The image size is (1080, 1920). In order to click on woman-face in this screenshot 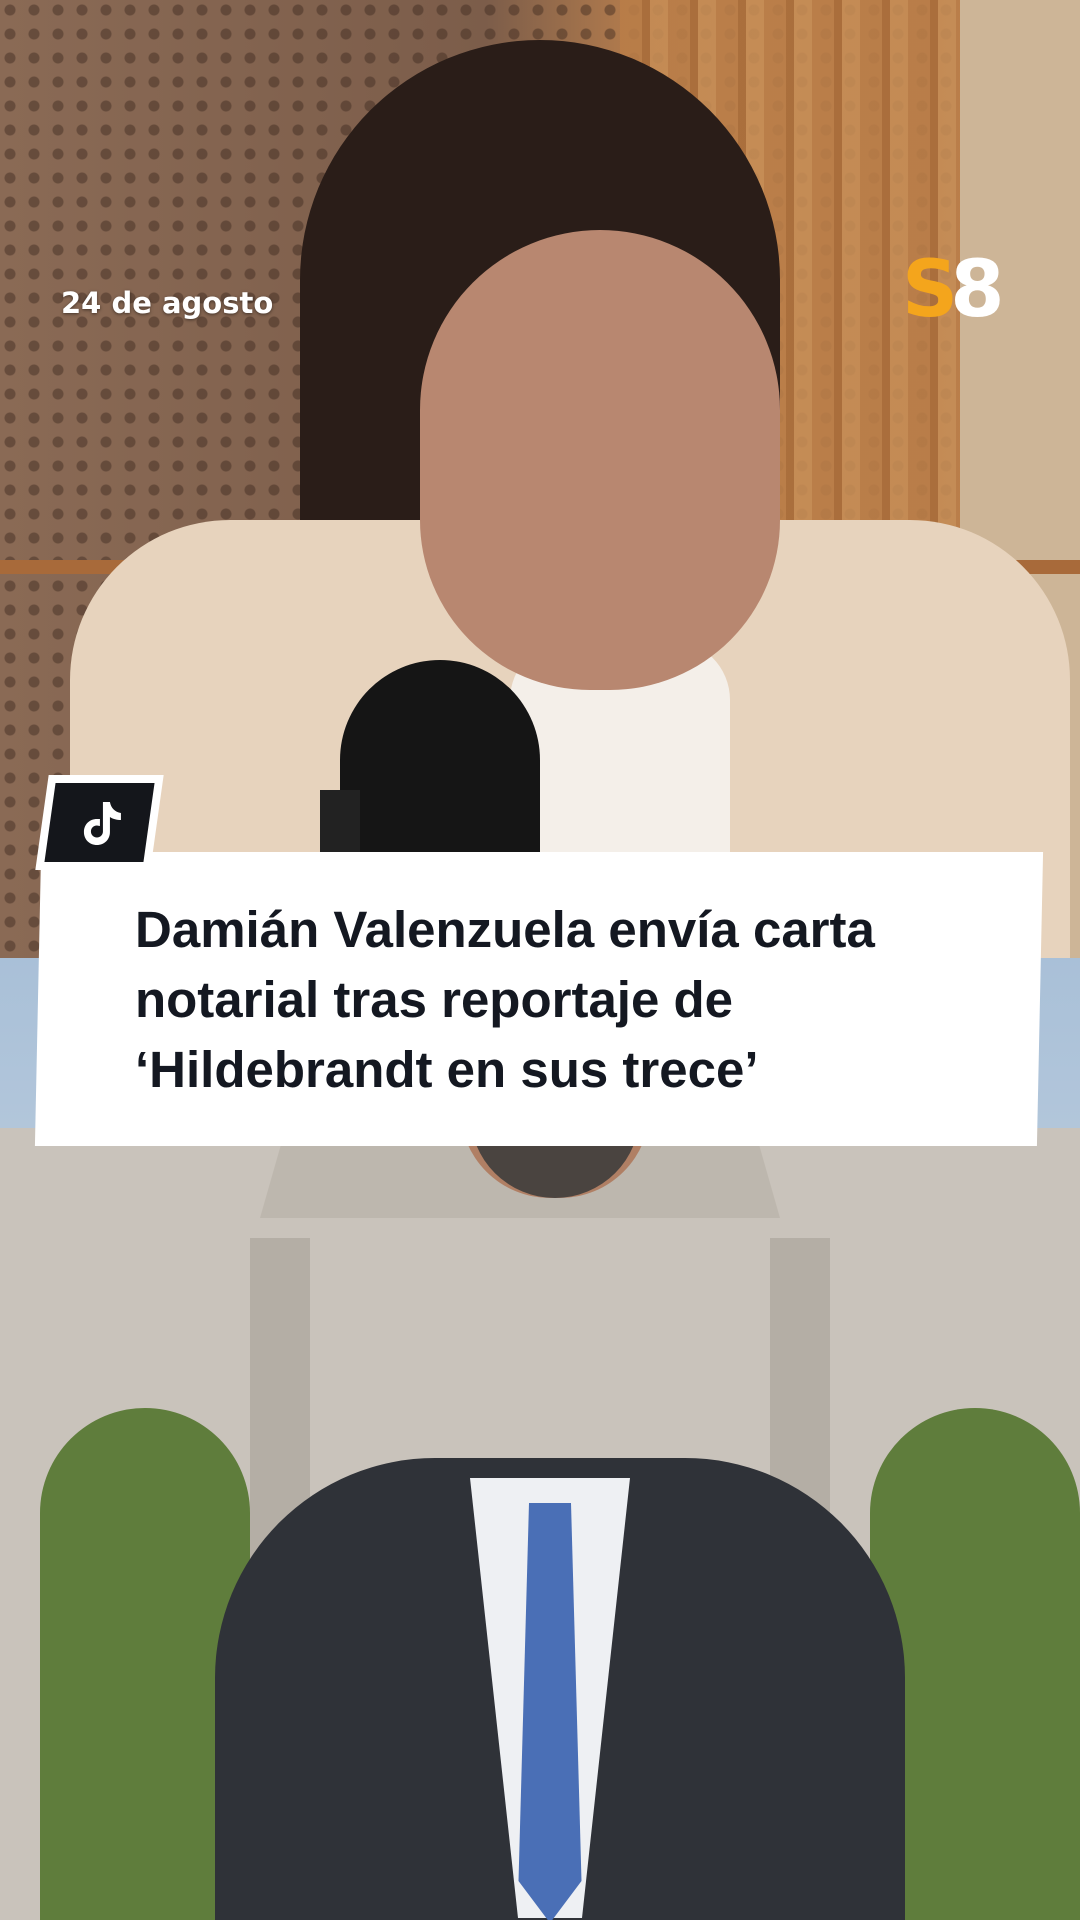, I will do `click(600, 460)`.